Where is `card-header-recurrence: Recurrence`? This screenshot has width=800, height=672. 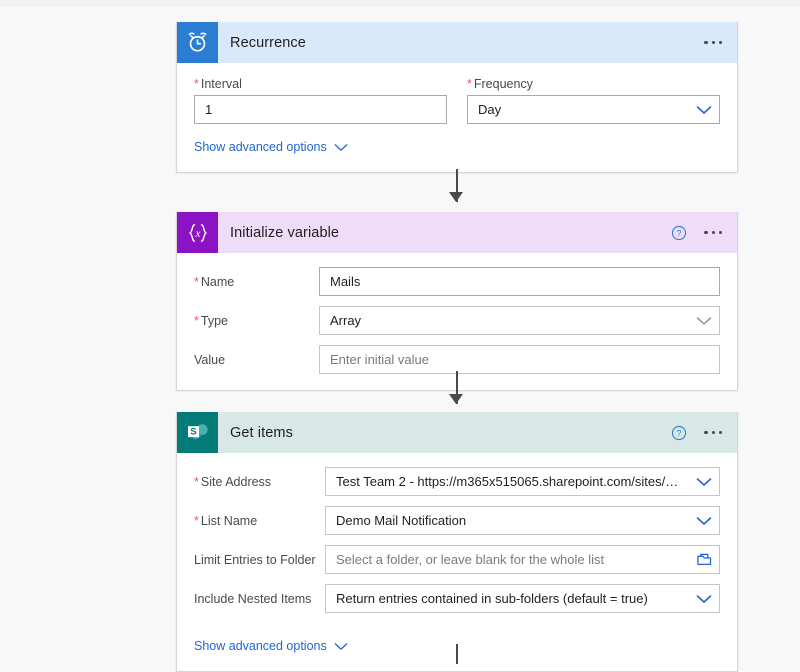 card-header-recurrence: Recurrence is located at coordinates (457, 42).